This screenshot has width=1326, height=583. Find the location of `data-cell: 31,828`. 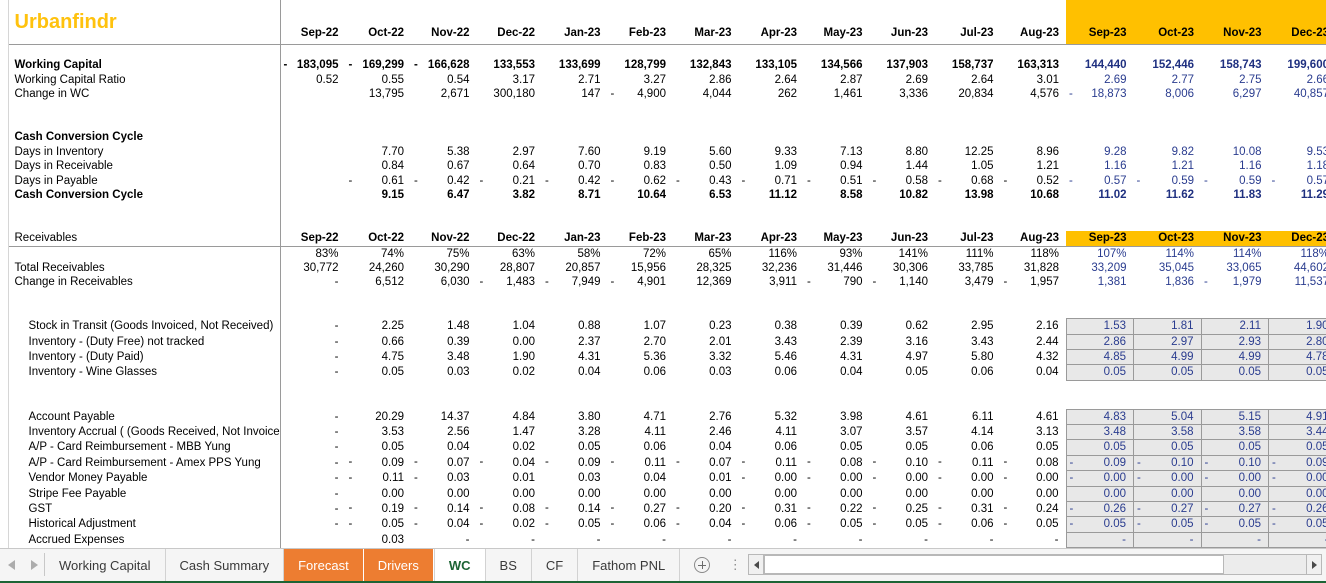

data-cell: 31,828 is located at coordinates (1034, 268).